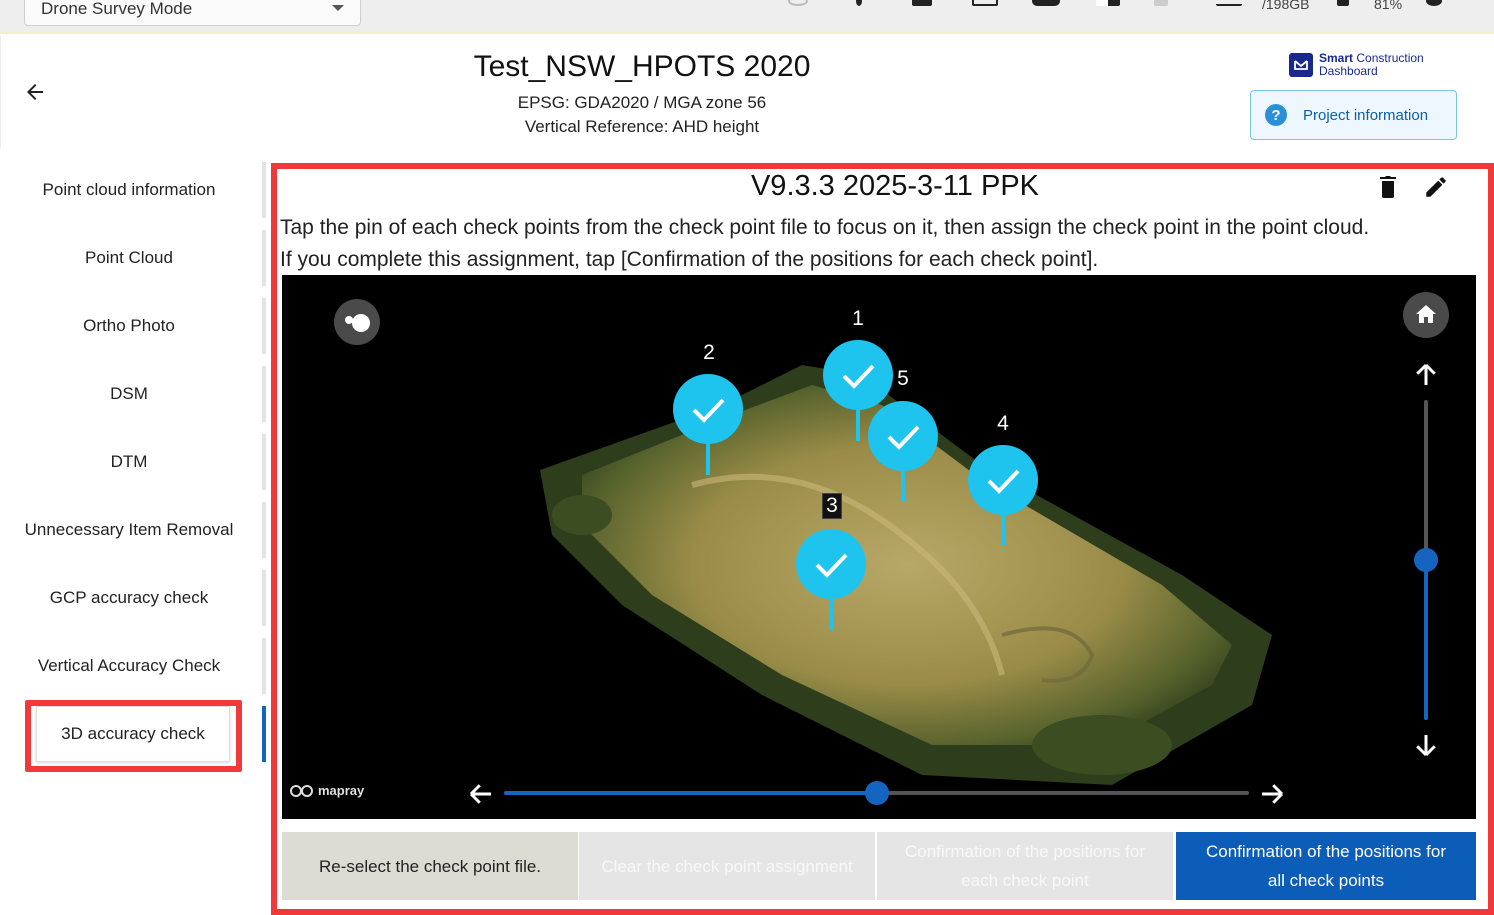 The width and height of the screenshot is (1494, 915). I want to click on sidebar-item-label: GCP accuracy check, so click(129, 597).